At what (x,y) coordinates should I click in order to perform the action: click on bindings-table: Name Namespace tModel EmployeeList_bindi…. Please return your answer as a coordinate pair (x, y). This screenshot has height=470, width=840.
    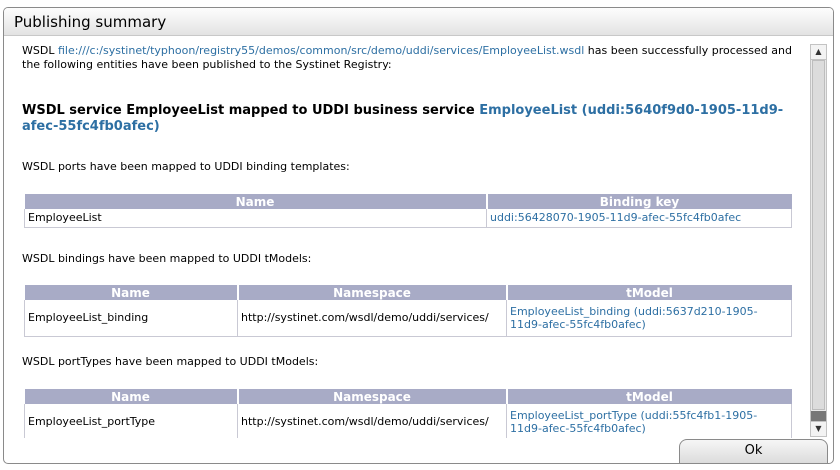
    Looking at the image, I should click on (408, 311).